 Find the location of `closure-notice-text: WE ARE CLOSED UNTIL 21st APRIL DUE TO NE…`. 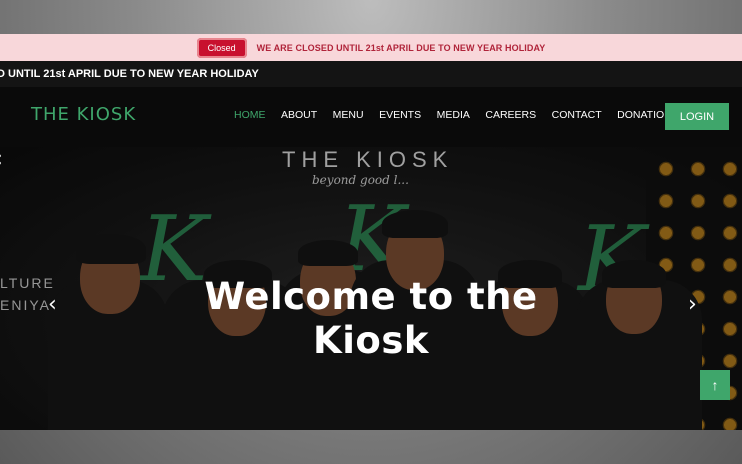

closure-notice-text: WE ARE CLOSED UNTIL 21st APRIL DUE TO NE… is located at coordinates (401, 47).